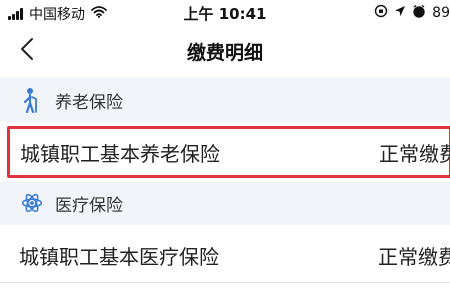 The image size is (450, 300). I want to click on section-label-medical: 医疗保险, so click(89, 205).